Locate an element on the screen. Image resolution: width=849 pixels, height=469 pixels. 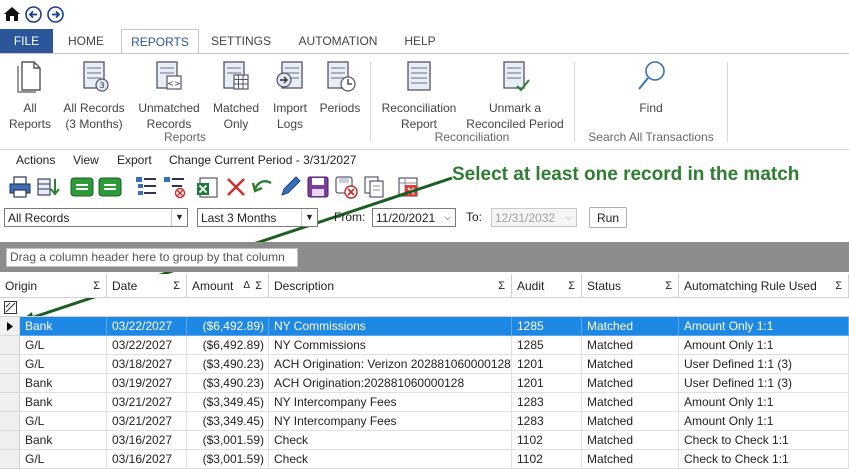
menu-export: Export is located at coordinates (134, 160).